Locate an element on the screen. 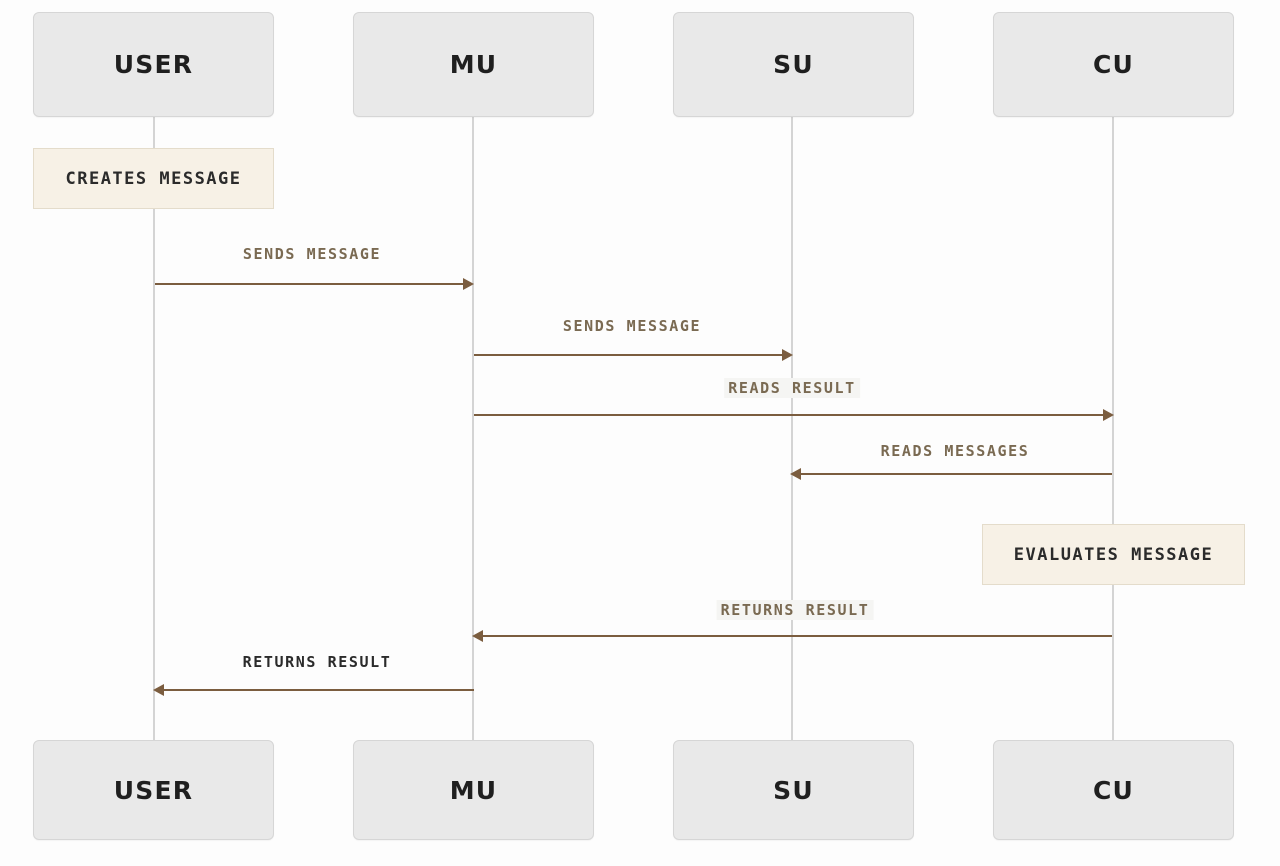  message-label-returns-result-1: RETURNS RESULT is located at coordinates (795, 610).